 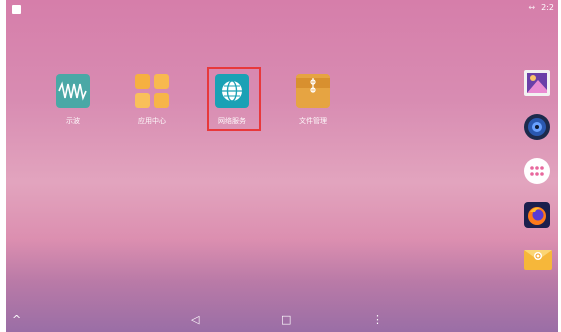 I want to click on home-button: □, so click(x=286, y=319).